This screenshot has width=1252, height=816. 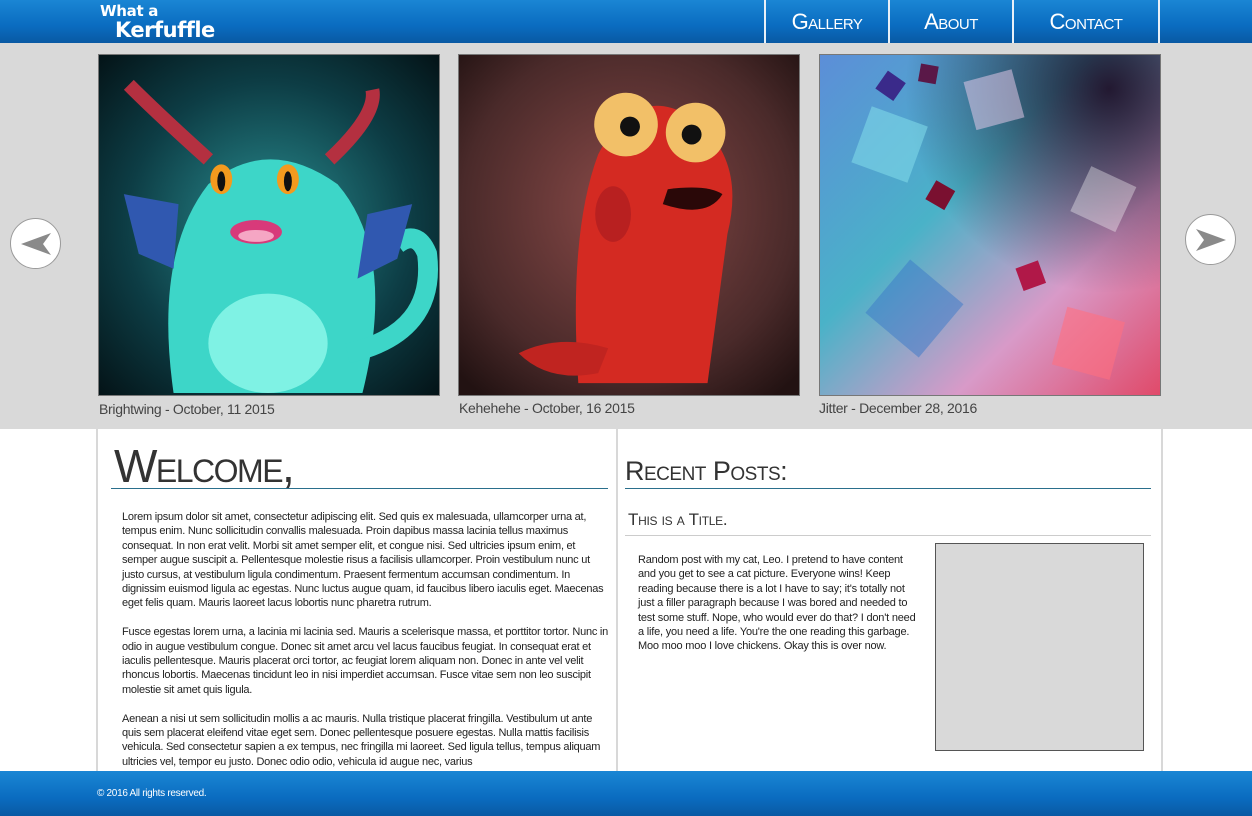 I want to click on nav-about: About, so click(x=950, y=21).